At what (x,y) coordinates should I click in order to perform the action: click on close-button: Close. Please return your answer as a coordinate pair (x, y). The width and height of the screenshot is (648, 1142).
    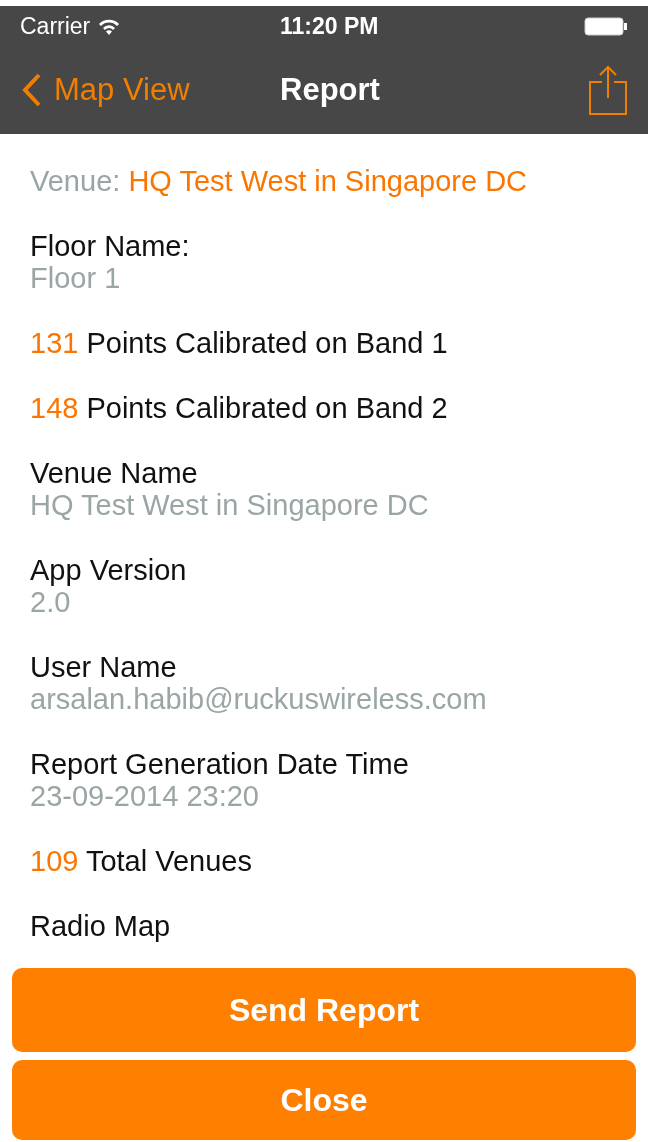
    Looking at the image, I should click on (324, 1100).